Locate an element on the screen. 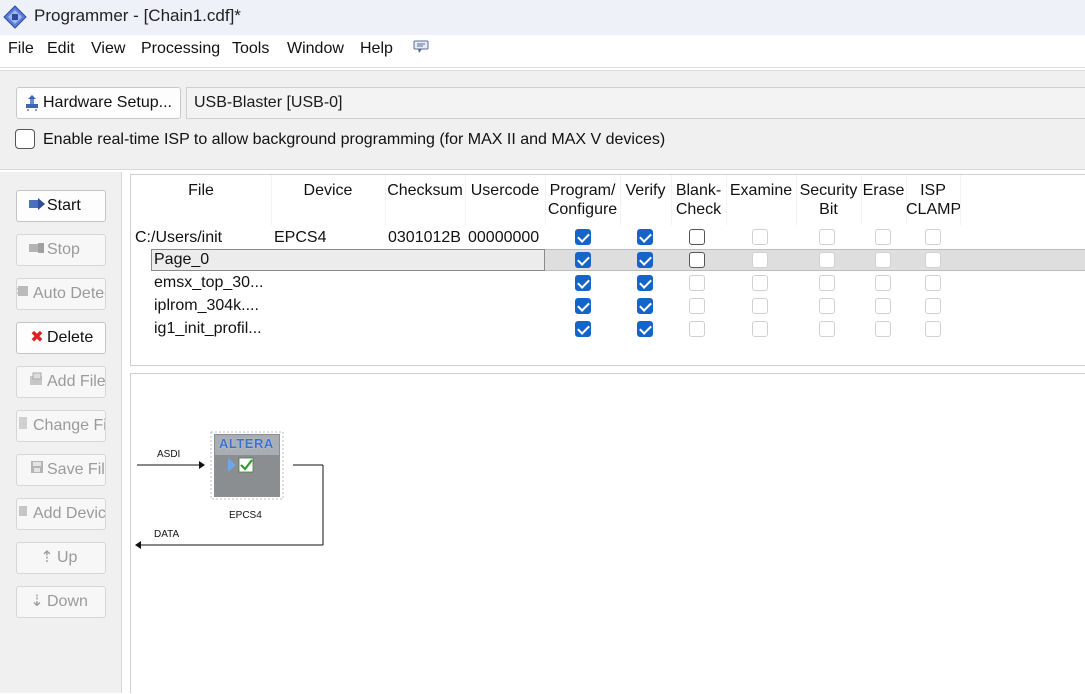 The width and height of the screenshot is (1085, 694). programmer-app-icon is located at coordinates (15, 17).